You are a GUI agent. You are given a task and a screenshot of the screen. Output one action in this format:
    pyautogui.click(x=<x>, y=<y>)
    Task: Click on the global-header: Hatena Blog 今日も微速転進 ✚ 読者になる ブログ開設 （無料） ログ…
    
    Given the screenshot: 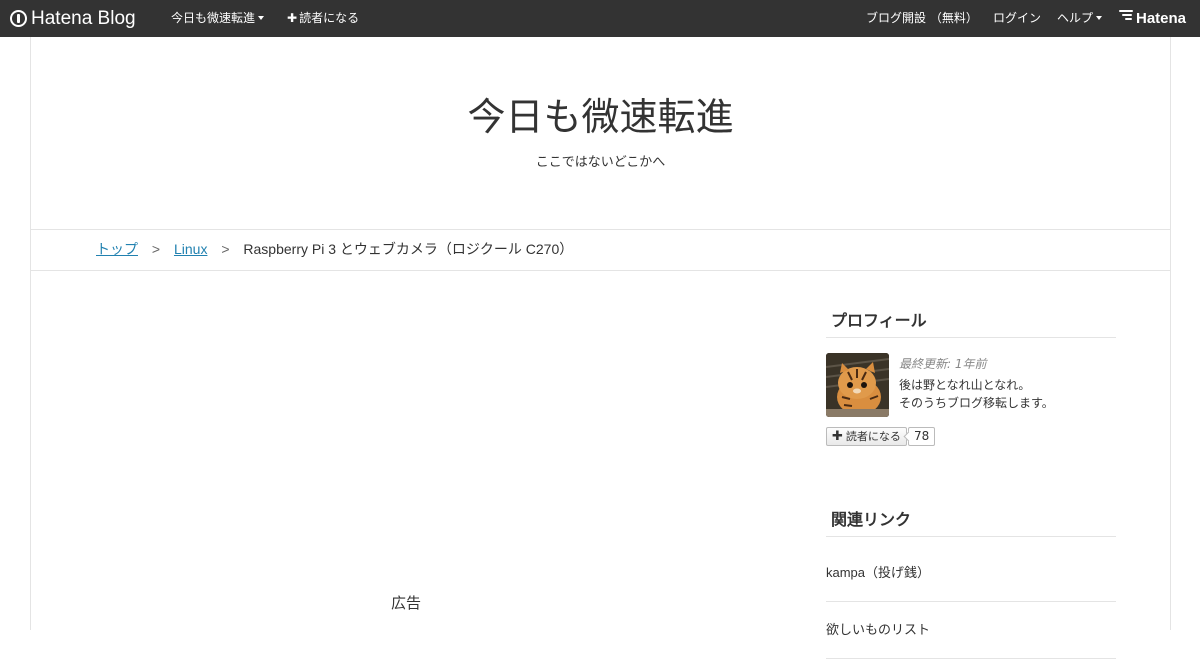 What is the action you would take?
    pyautogui.click(x=600, y=18)
    